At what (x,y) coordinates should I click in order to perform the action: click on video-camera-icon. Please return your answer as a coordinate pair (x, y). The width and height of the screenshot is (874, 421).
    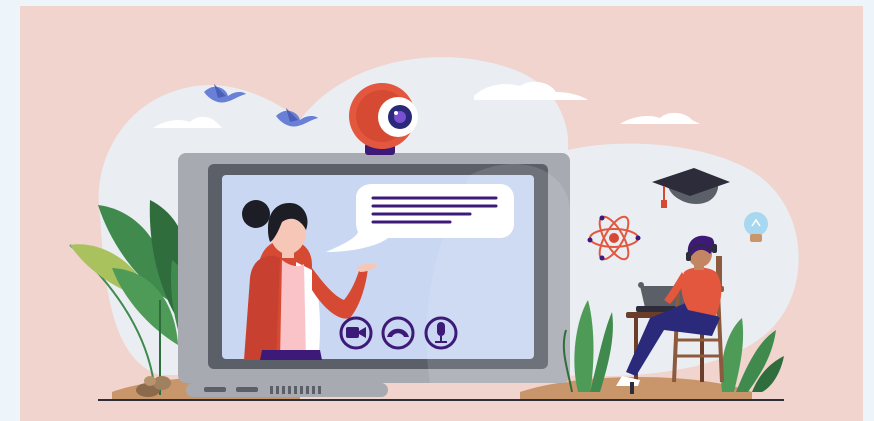
    Looking at the image, I should click on (356, 333).